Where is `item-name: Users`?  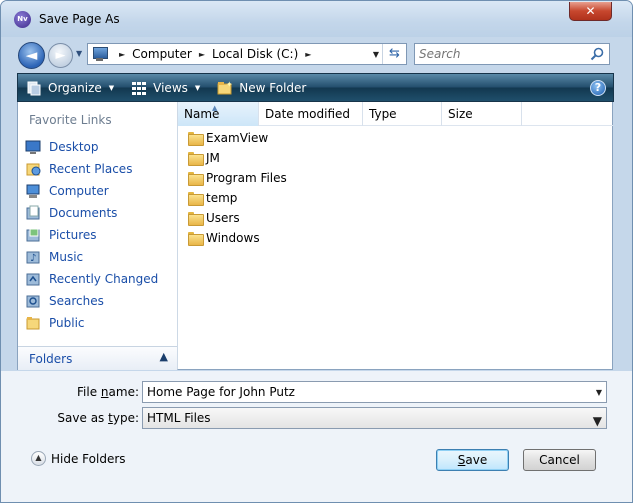
item-name: Users is located at coordinates (223, 218).